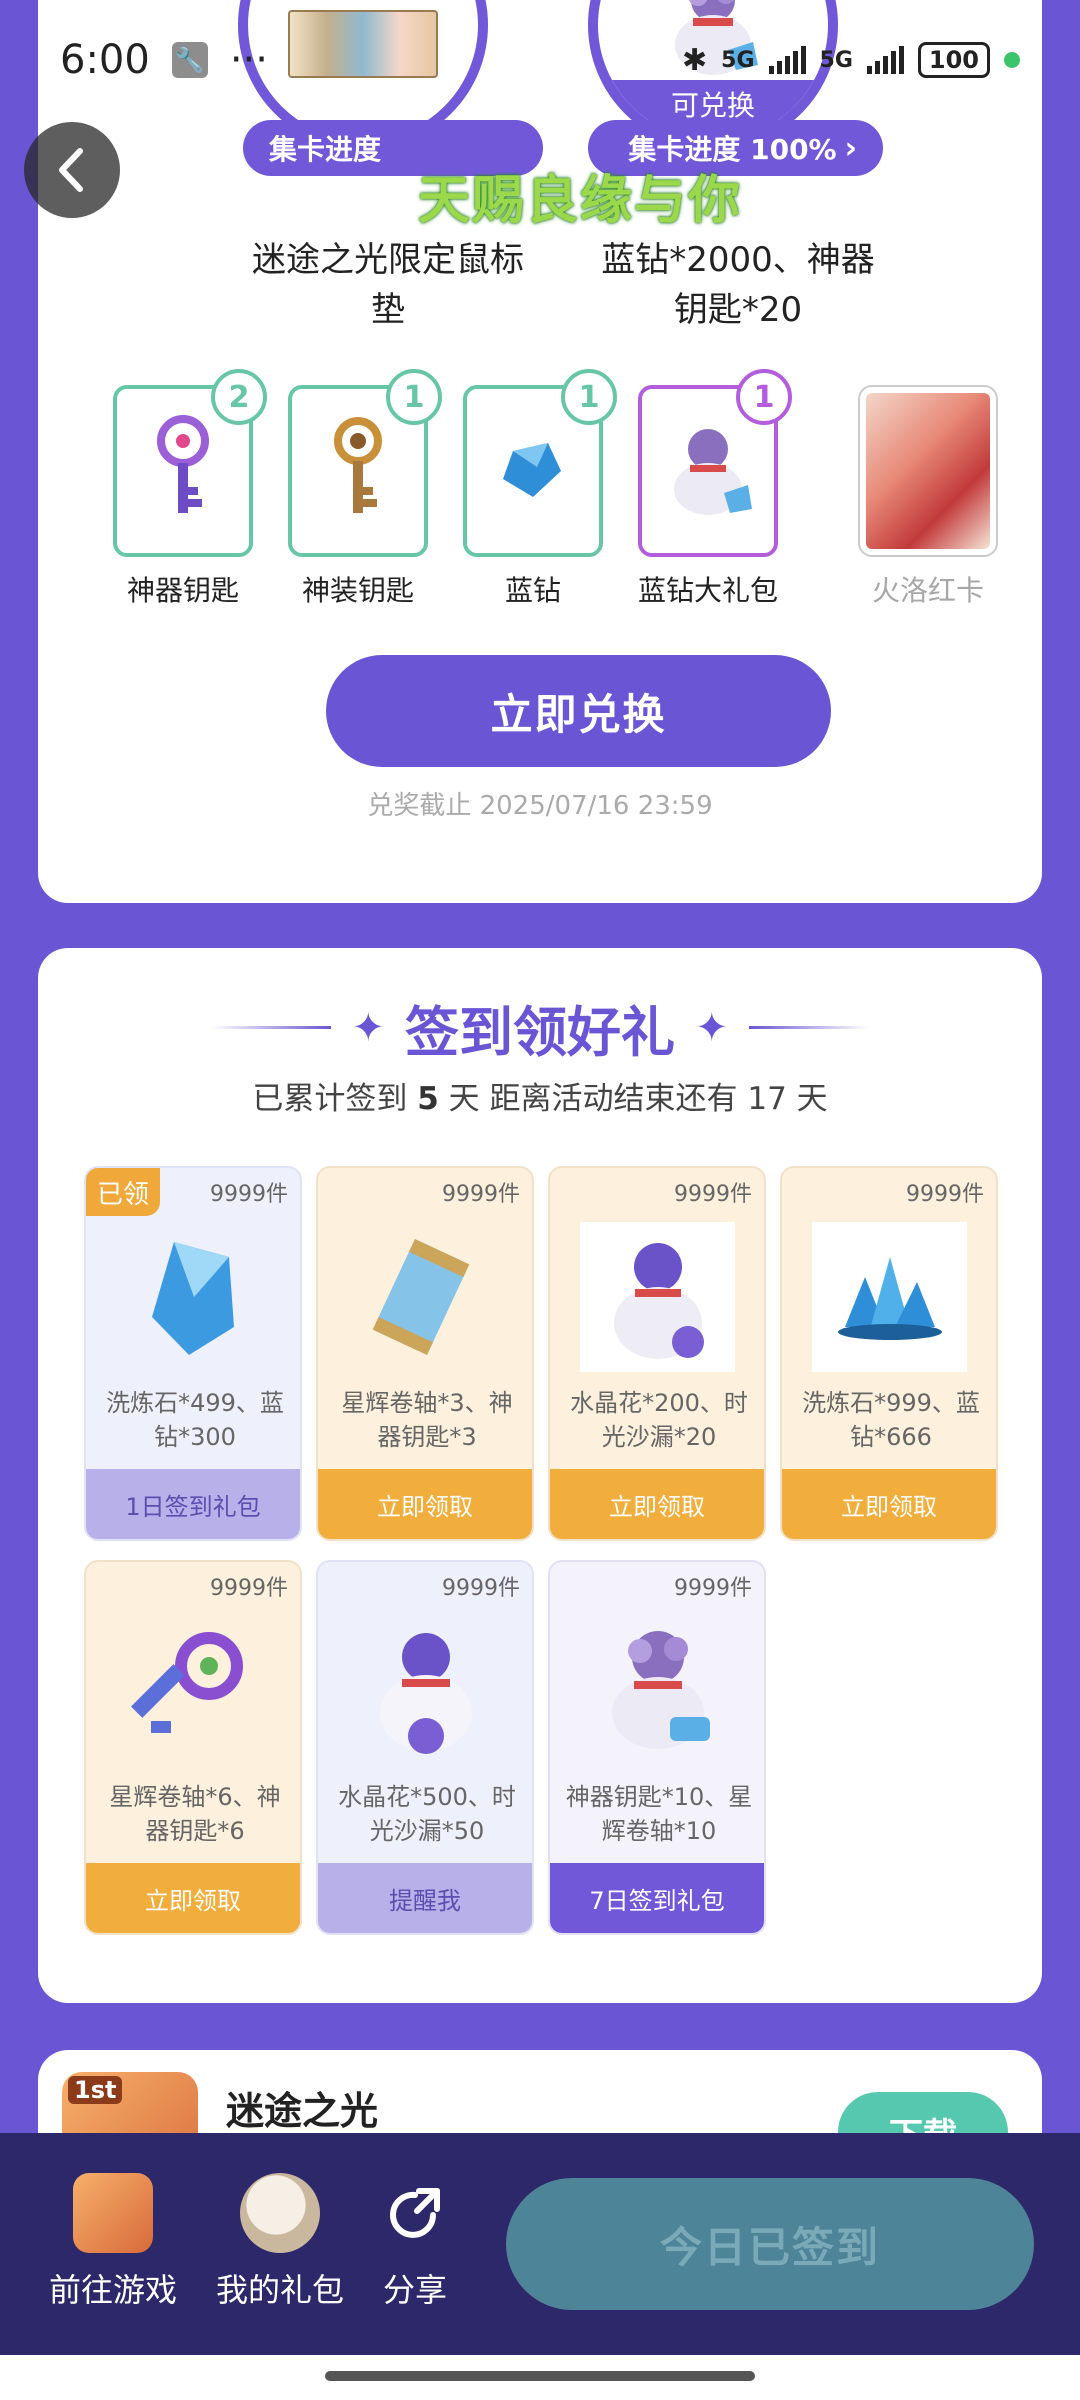 The height and width of the screenshot is (2400, 1080). What do you see at coordinates (72, 170) in the screenshot?
I see `back-button` at bounding box center [72, 170].